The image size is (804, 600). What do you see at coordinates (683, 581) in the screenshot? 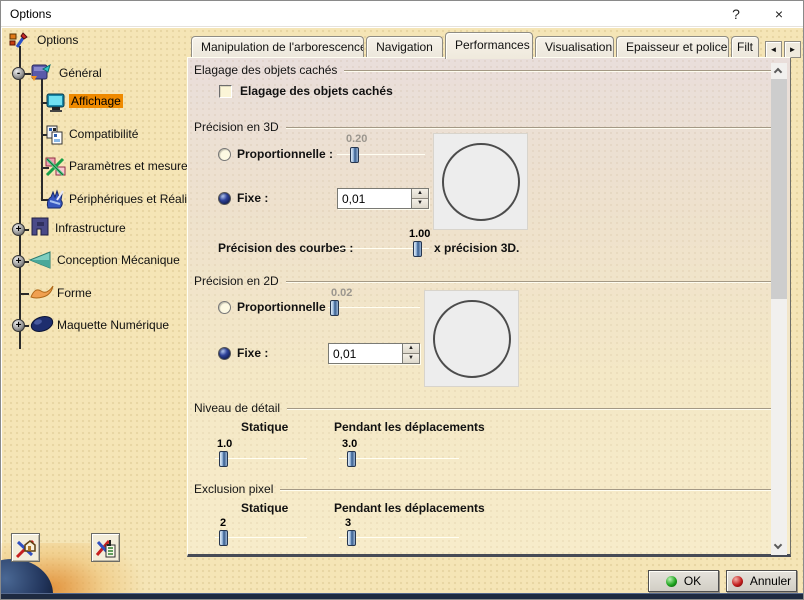
I see `ok-button: OK` at bounding box center [683, 581].